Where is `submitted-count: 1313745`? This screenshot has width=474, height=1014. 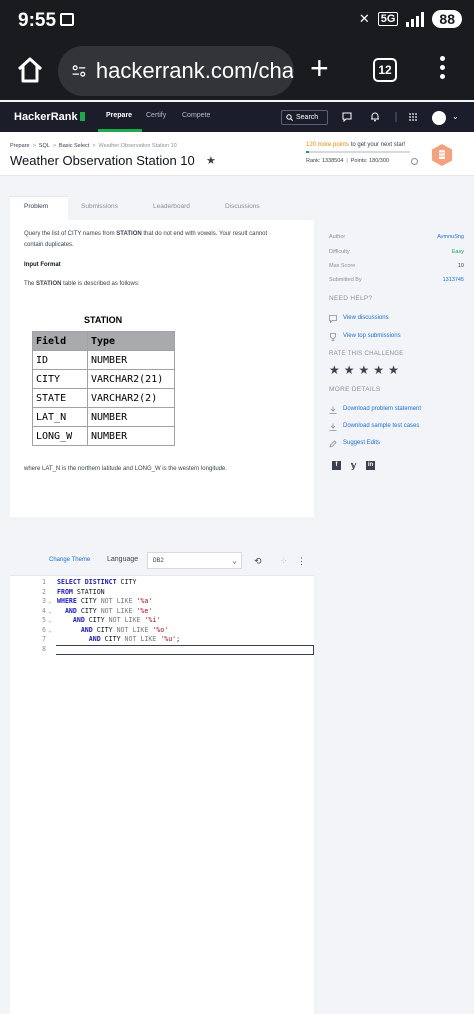 submitted-count: 1313745 is located at coordinates (453, 280).